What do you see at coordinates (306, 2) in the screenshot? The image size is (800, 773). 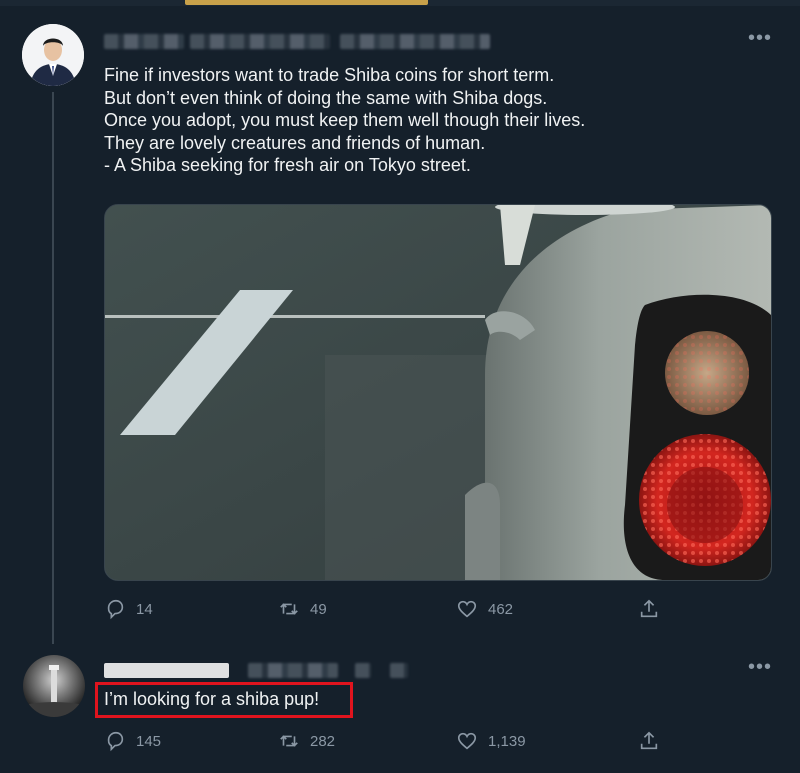 I see `active-tab-indicator` at bounding box center [306, 2].